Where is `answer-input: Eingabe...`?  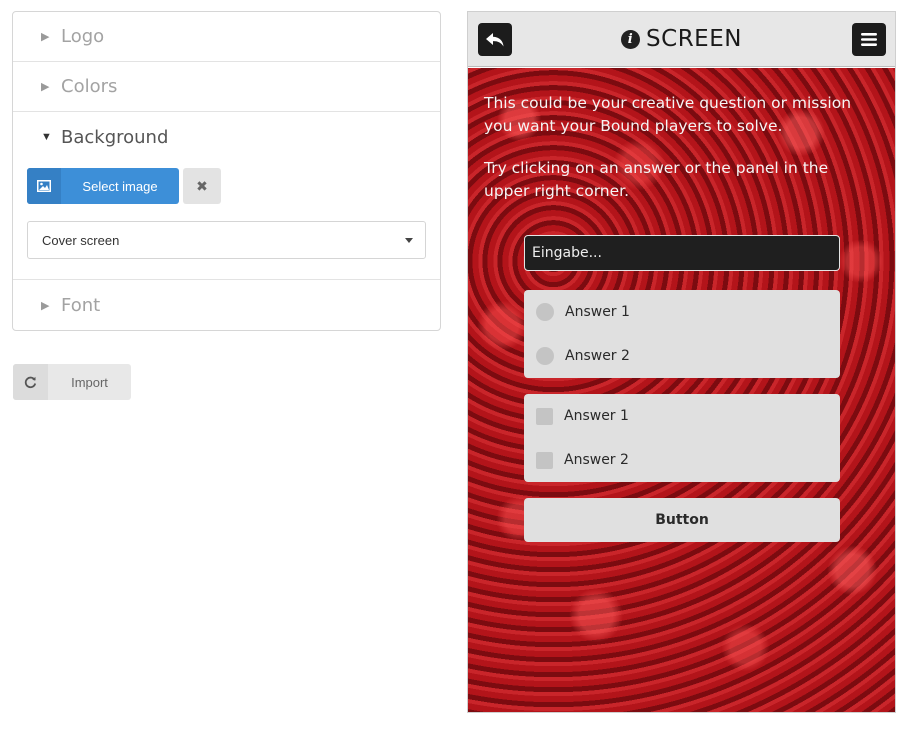
answer-input: Eingabe... is located at coordinates (682, 253).